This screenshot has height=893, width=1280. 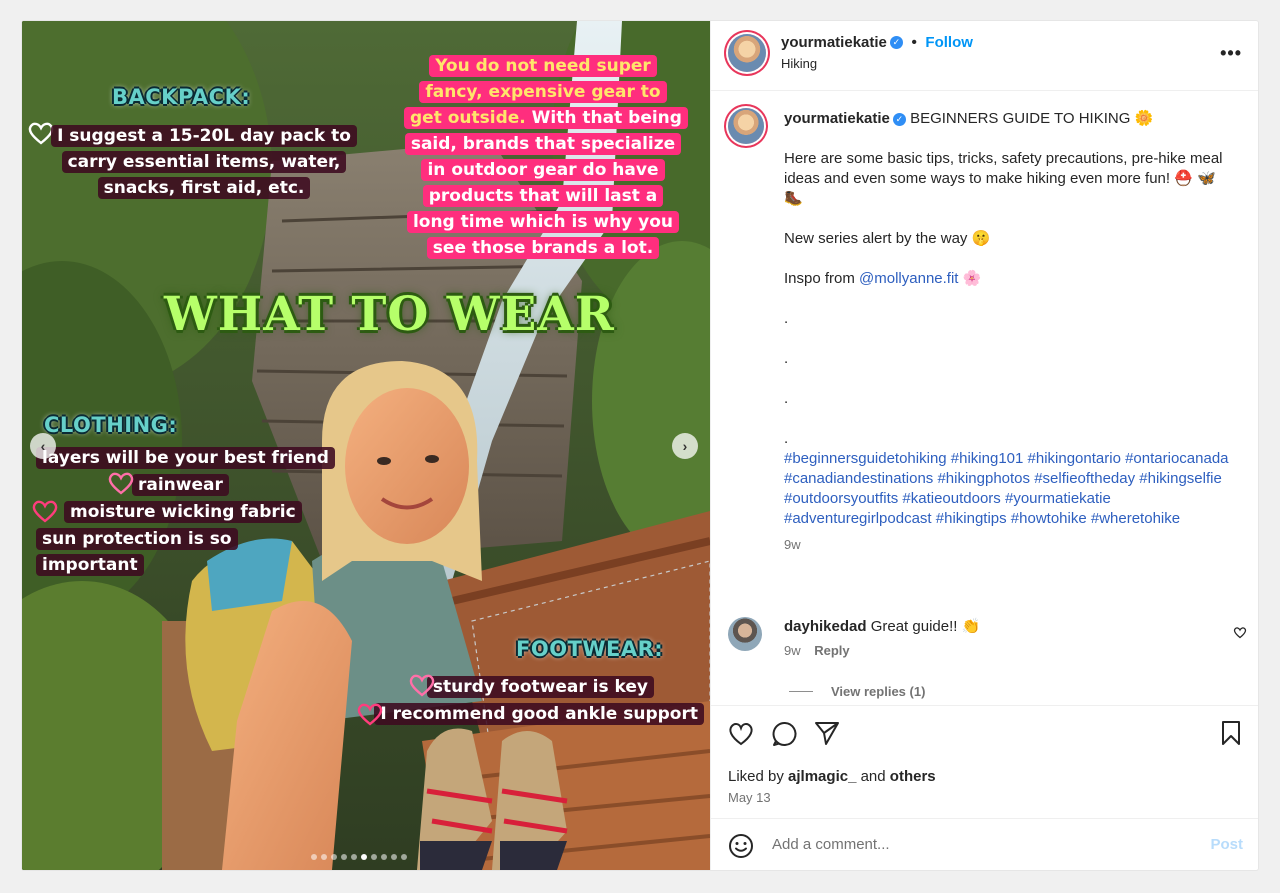 What do you see at coordinates (792, 650) in the screenshot?
I see `comment-time: 9w` at bounding box center [792, 650].